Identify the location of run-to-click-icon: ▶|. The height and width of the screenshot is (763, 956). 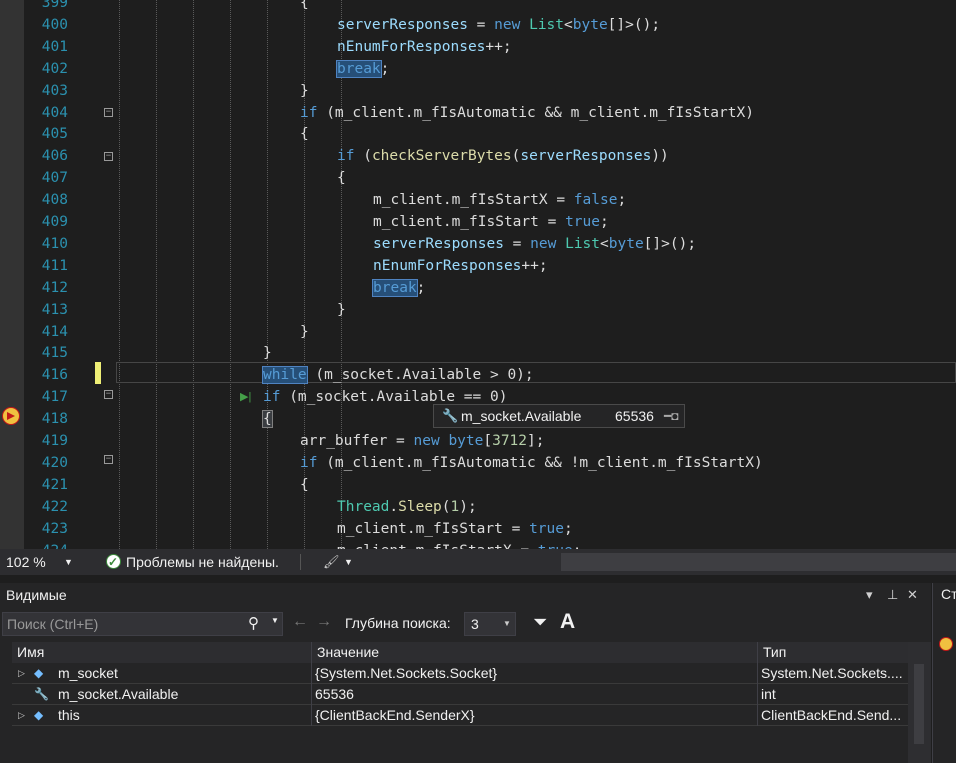
(245, 396).